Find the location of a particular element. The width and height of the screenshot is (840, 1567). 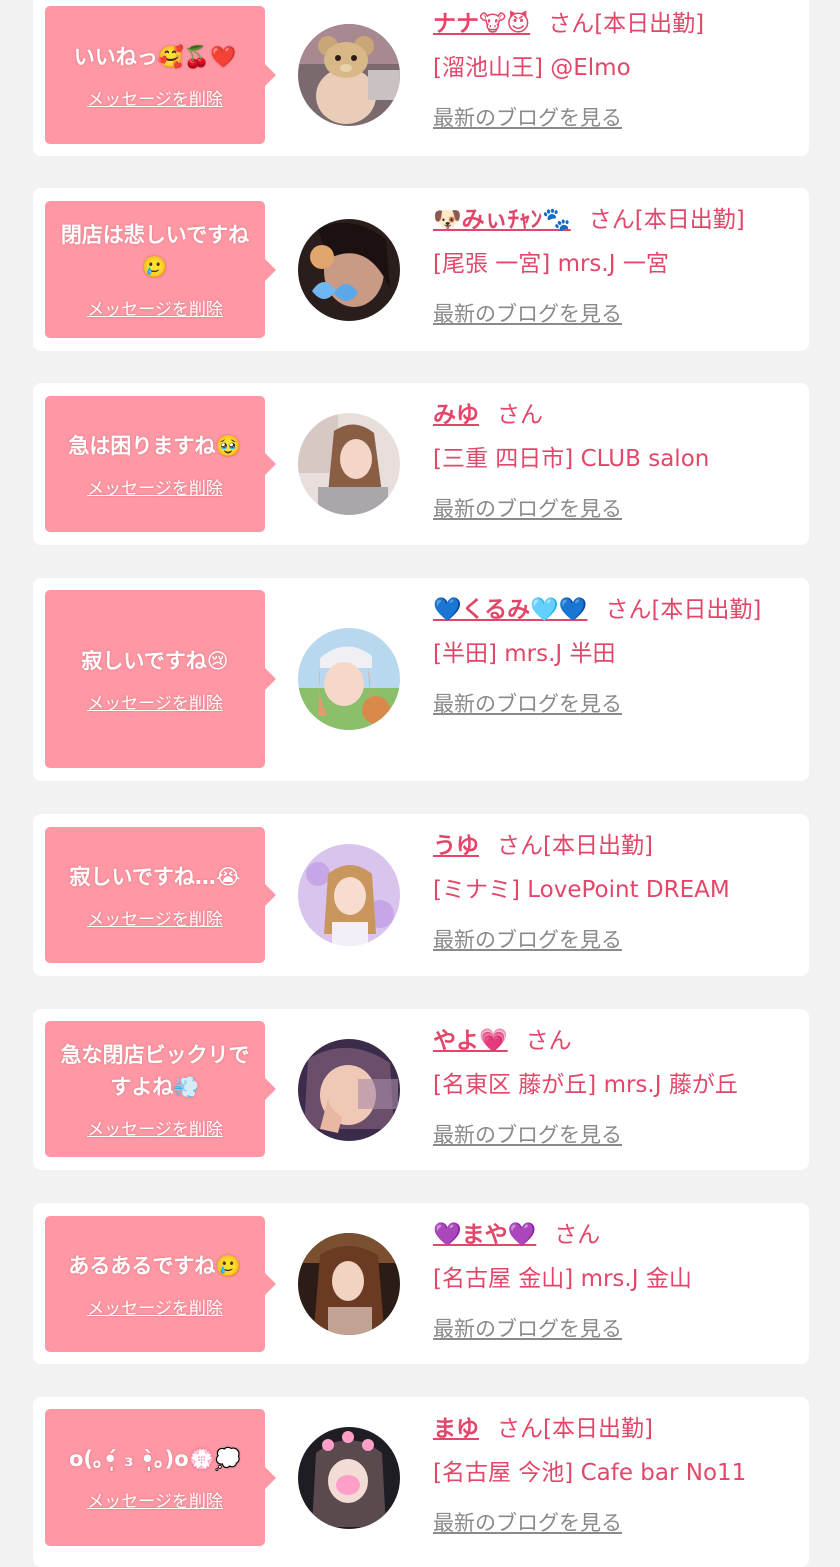

sender-name-link: みゆ is located at coordinates (456, 415).